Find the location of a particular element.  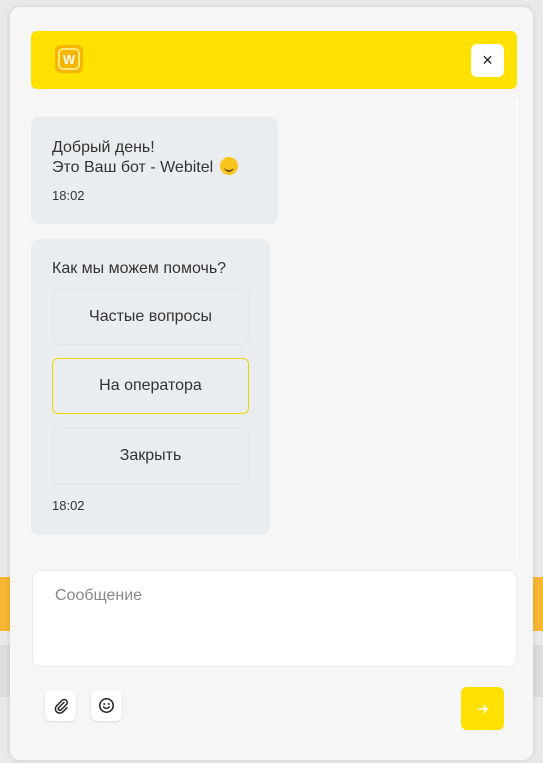

paperclip-icon is located at coordinates (61, 706).